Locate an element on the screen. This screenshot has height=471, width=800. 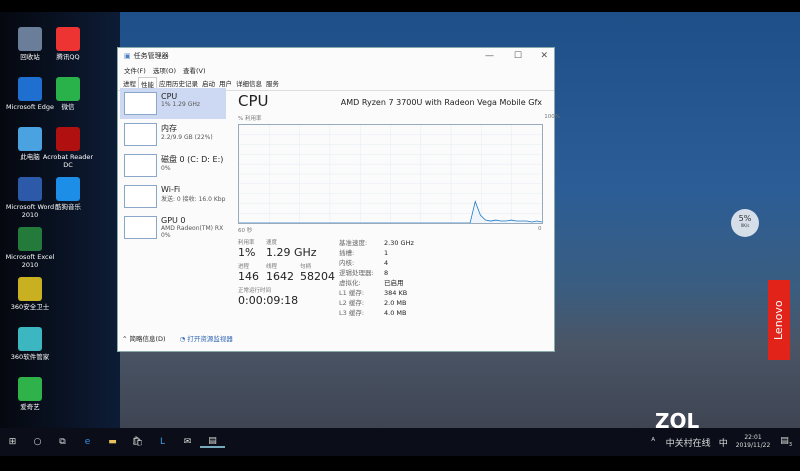
net-widget: 5% 0K/s is located at coordinates (745, 223).